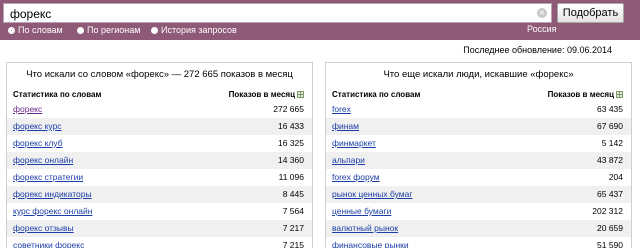  Describe the element at coordinates (159, 126) in the screenshot. I see `table-row: форекс курс 16 433` at that location.